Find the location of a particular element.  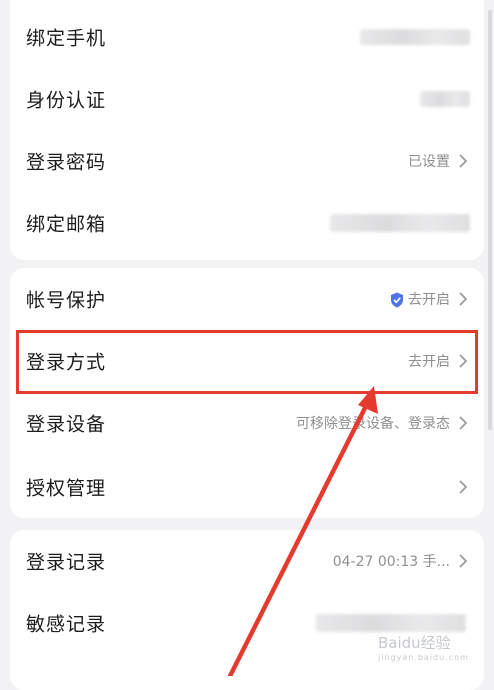

bind-email-row: 绑定邮箱 is located at coordinates (247, 223).